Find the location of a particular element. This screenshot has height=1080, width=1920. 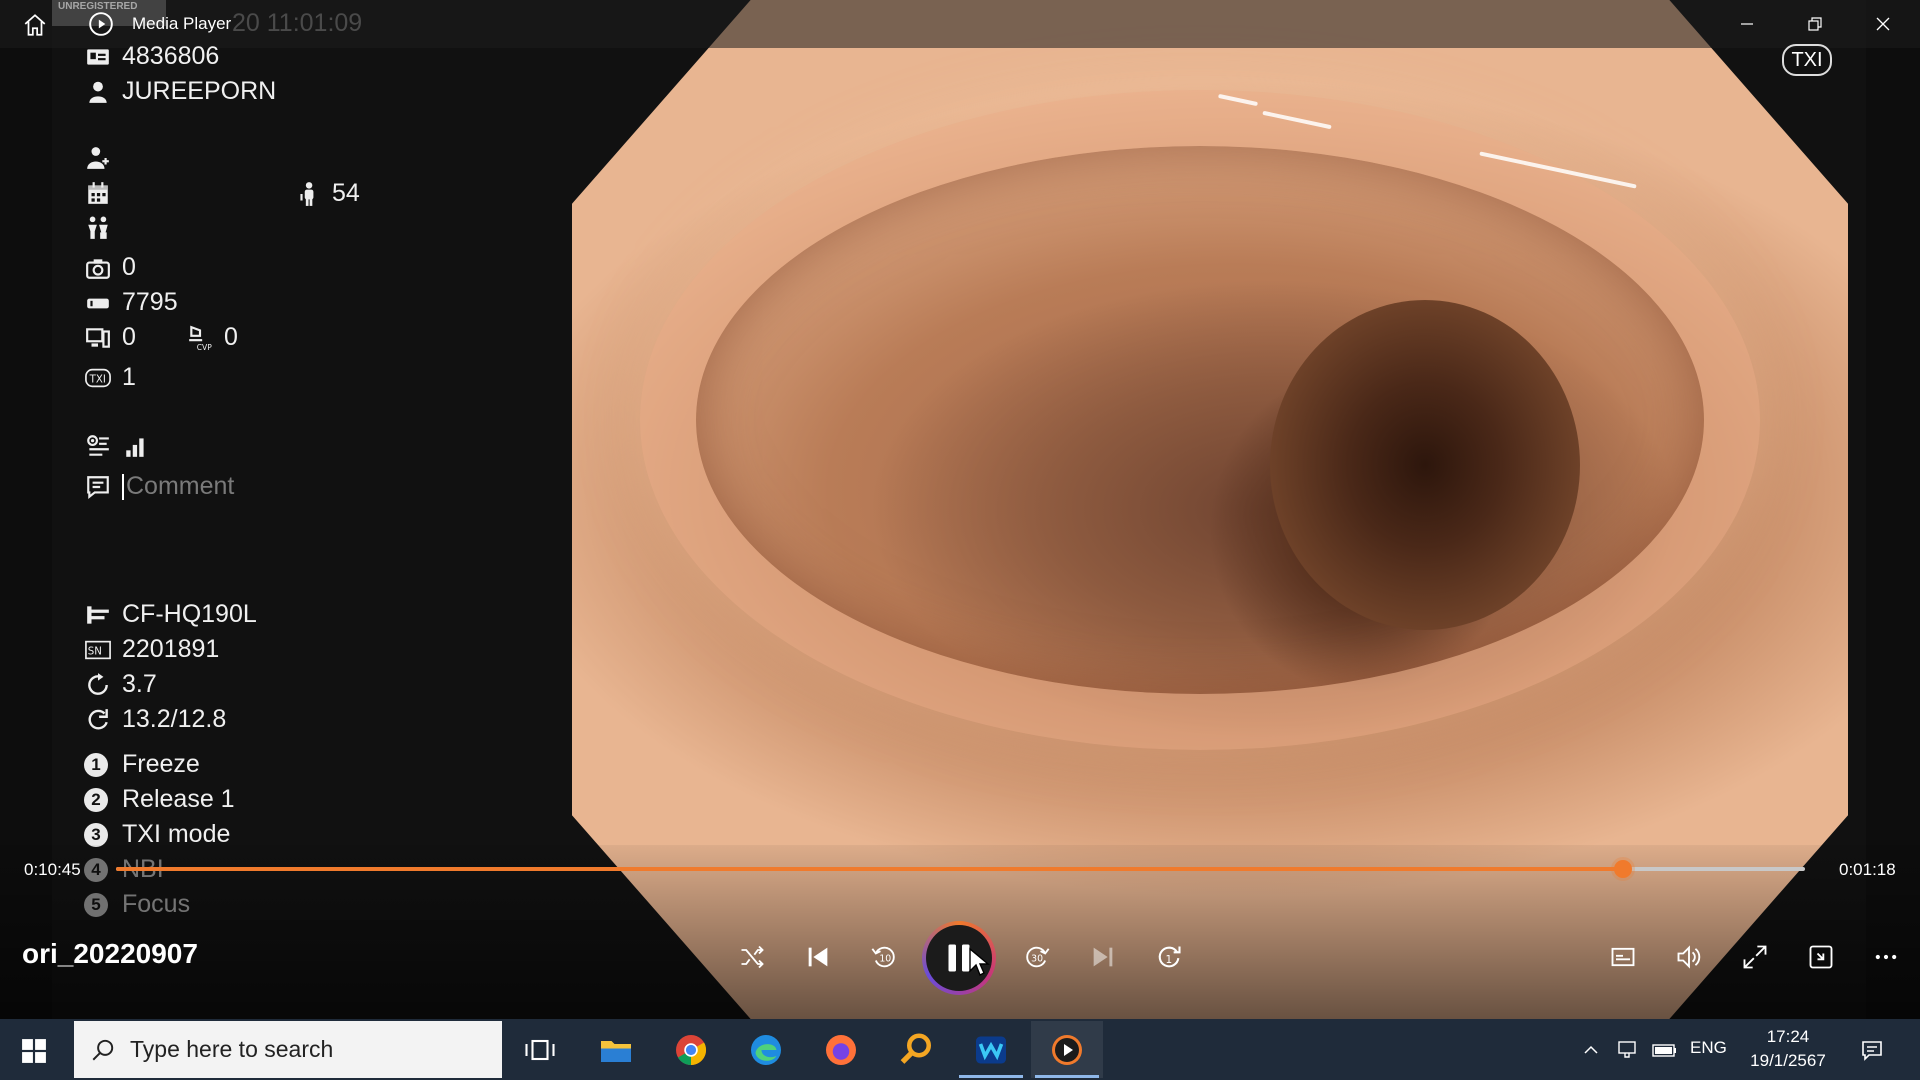

calendar-icon is located at coordinates (98, 193).